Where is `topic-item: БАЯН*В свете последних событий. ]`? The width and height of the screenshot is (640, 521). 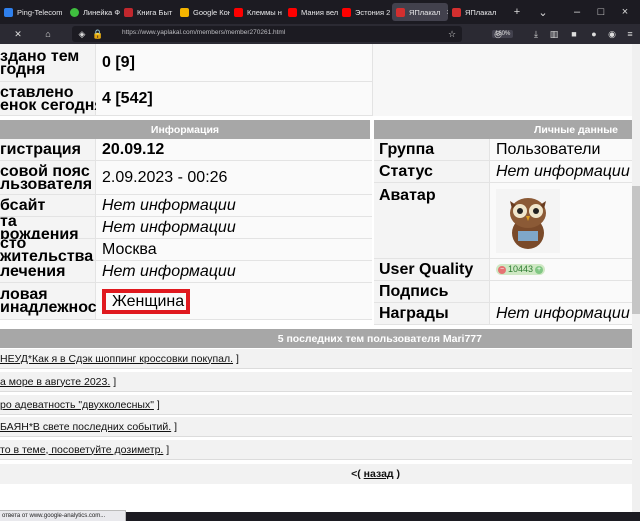 topic-item: БАЯН*В свете последних событий. ] is located at coordinates (316, 427).